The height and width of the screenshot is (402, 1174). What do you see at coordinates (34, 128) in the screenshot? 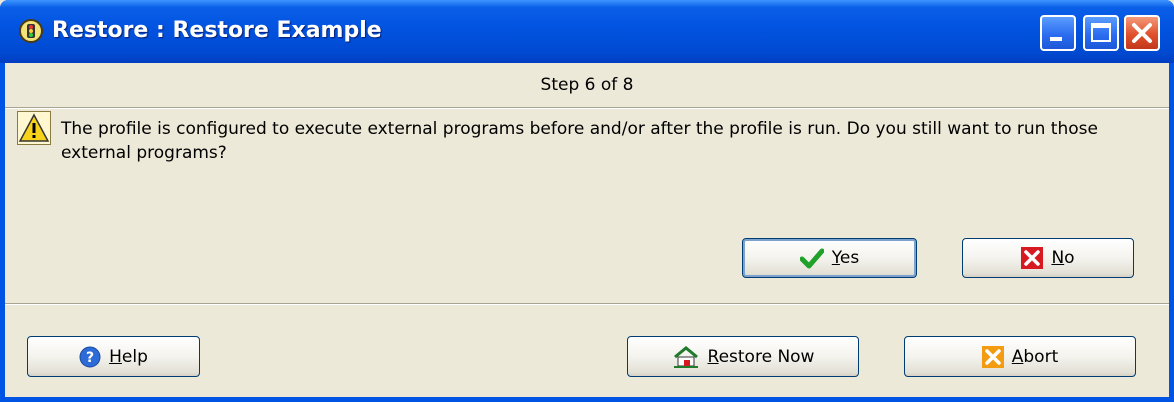
I see `warning-icon` at bounding box center [34, 128].